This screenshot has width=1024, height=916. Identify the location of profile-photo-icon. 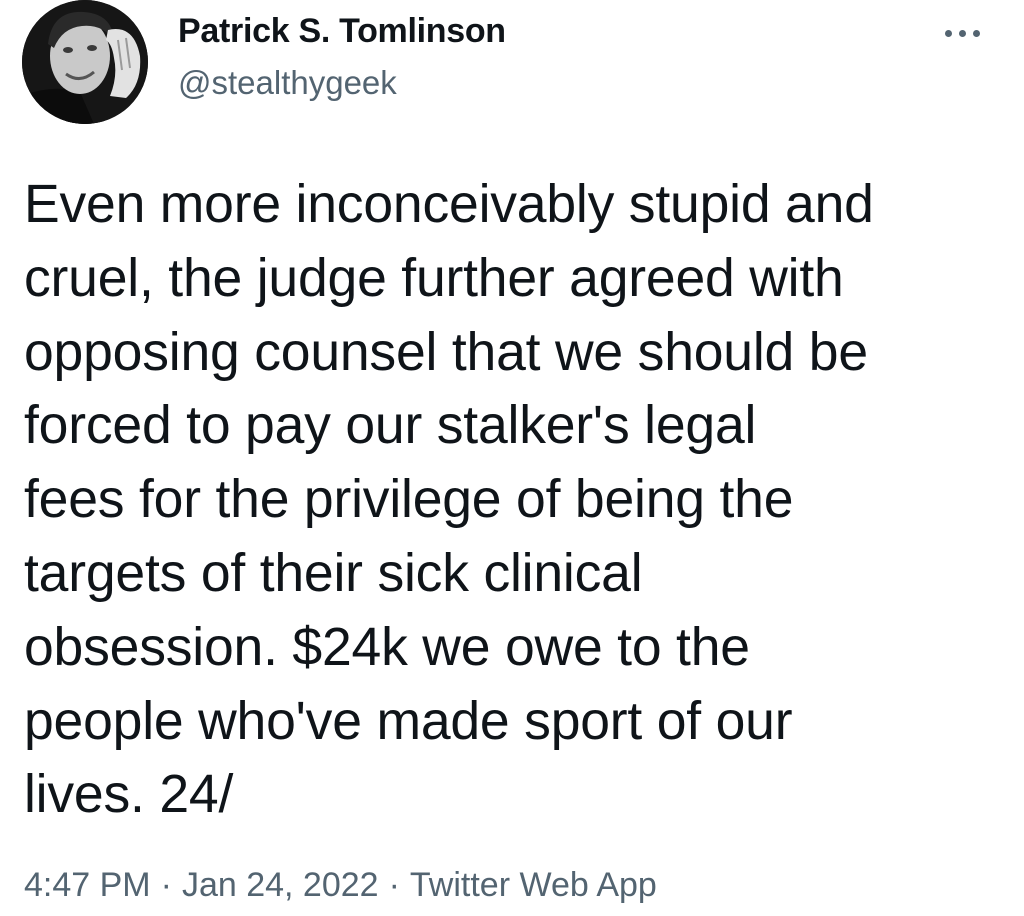
(85, 62).